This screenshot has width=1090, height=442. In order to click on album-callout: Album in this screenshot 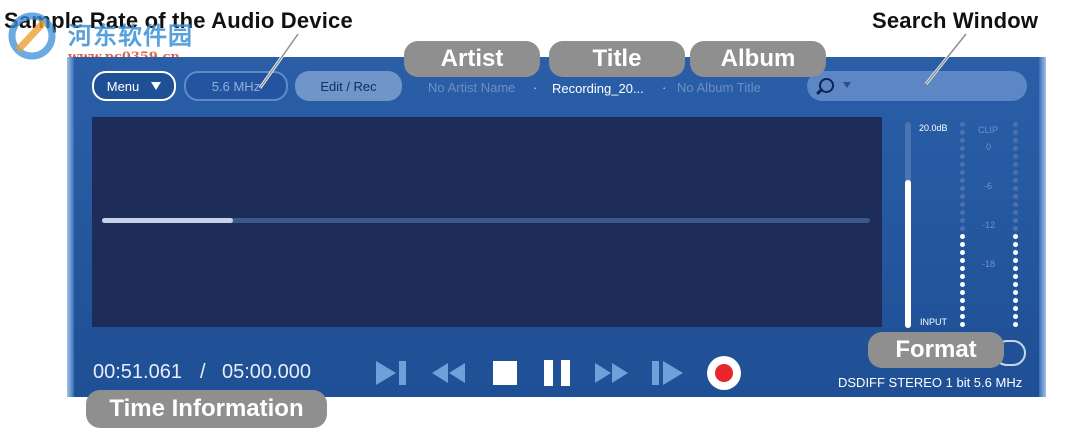, I will do `click(758, 59)`.